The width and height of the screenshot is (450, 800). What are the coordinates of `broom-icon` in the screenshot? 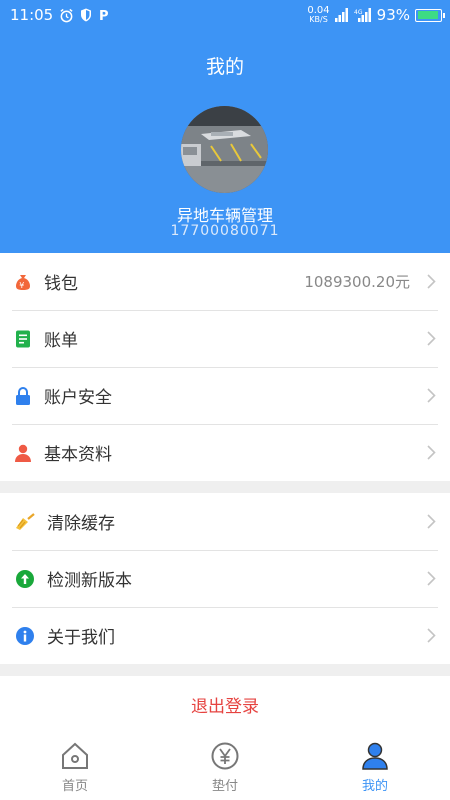 It's located at (25, 521).